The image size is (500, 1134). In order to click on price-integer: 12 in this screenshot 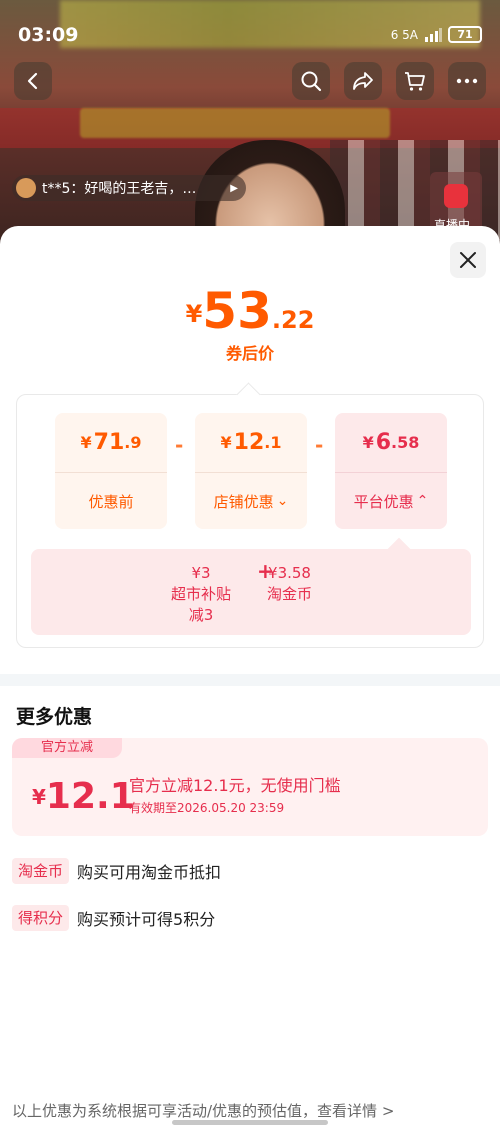, I will do `click(249, 442)`.